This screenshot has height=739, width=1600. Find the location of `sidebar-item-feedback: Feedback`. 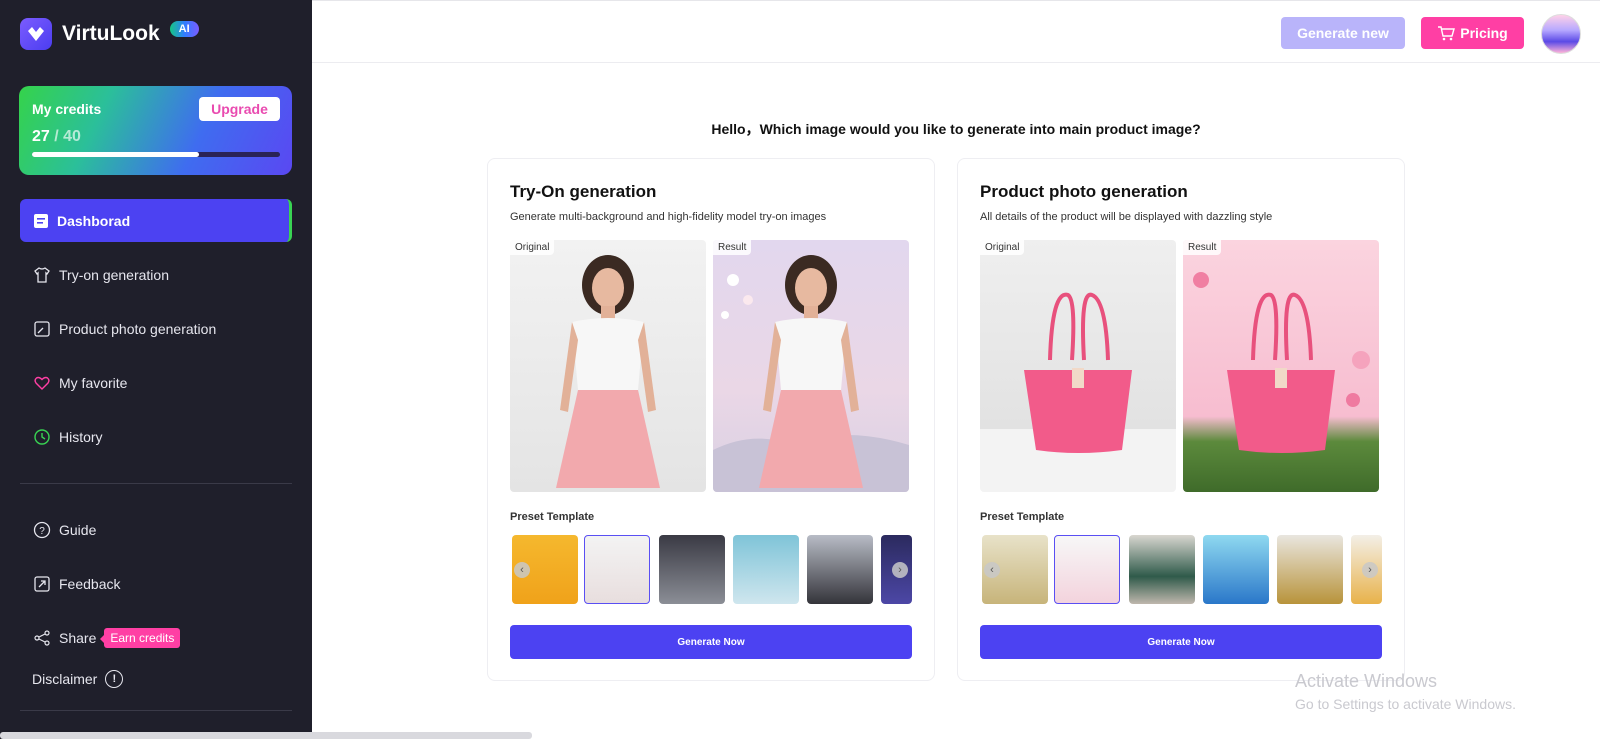

sidebar-item-feedback: Feedback is located at coordinates (156, 583).